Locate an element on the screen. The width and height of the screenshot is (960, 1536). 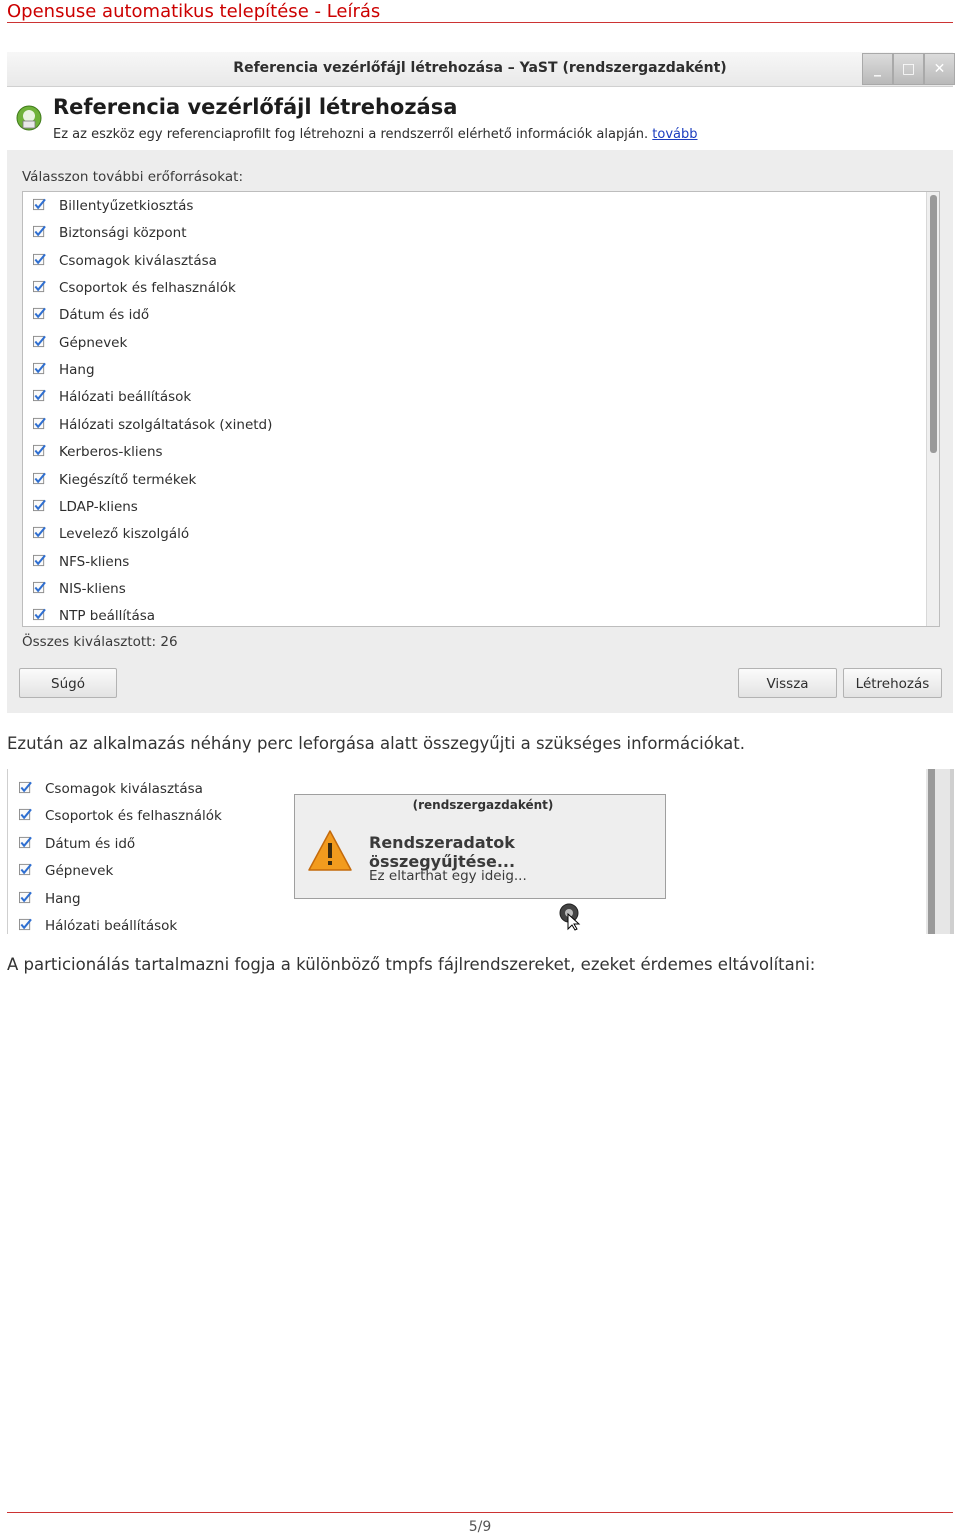
minimize-button: _ is located at coordinates (877, 69).